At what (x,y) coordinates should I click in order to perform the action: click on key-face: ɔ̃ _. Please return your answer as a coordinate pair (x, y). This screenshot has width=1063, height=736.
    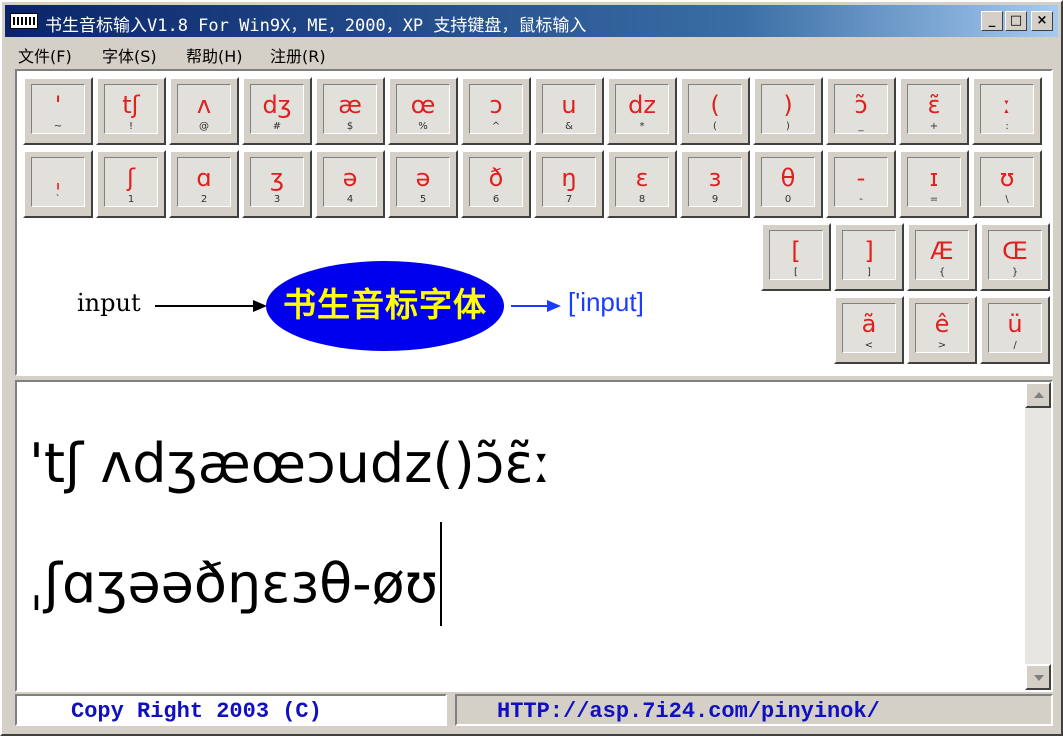
    Looking at the image, I should click on (861, 109).